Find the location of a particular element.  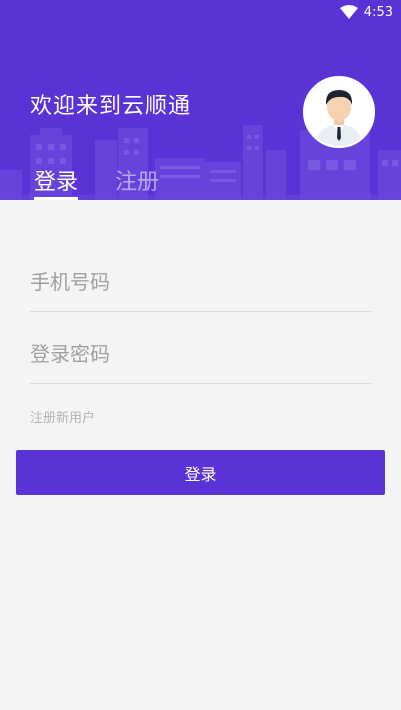

user-avatar-icon is located at coordinates (339, 112).